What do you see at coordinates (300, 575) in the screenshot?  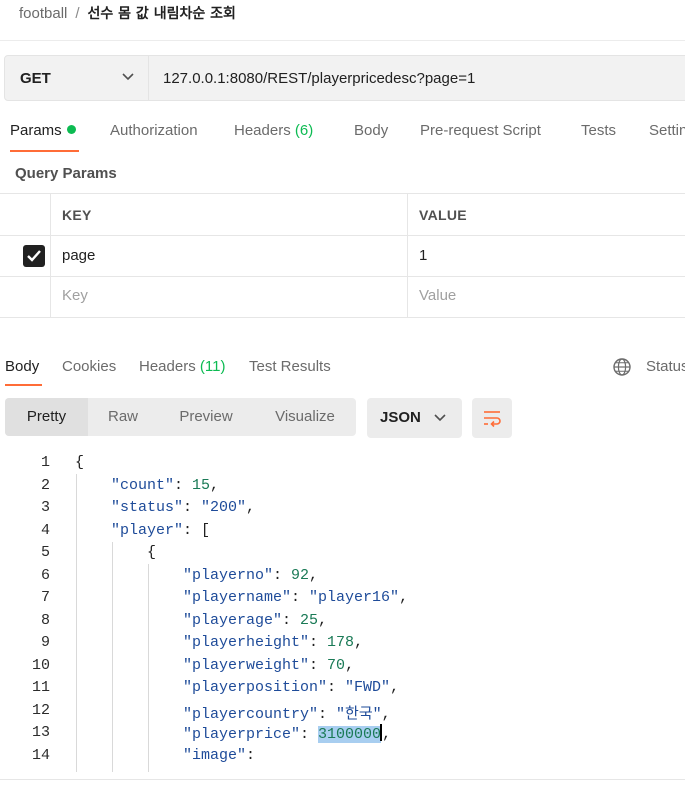 I see `json-number: 92` at bounding box center [300, 575].